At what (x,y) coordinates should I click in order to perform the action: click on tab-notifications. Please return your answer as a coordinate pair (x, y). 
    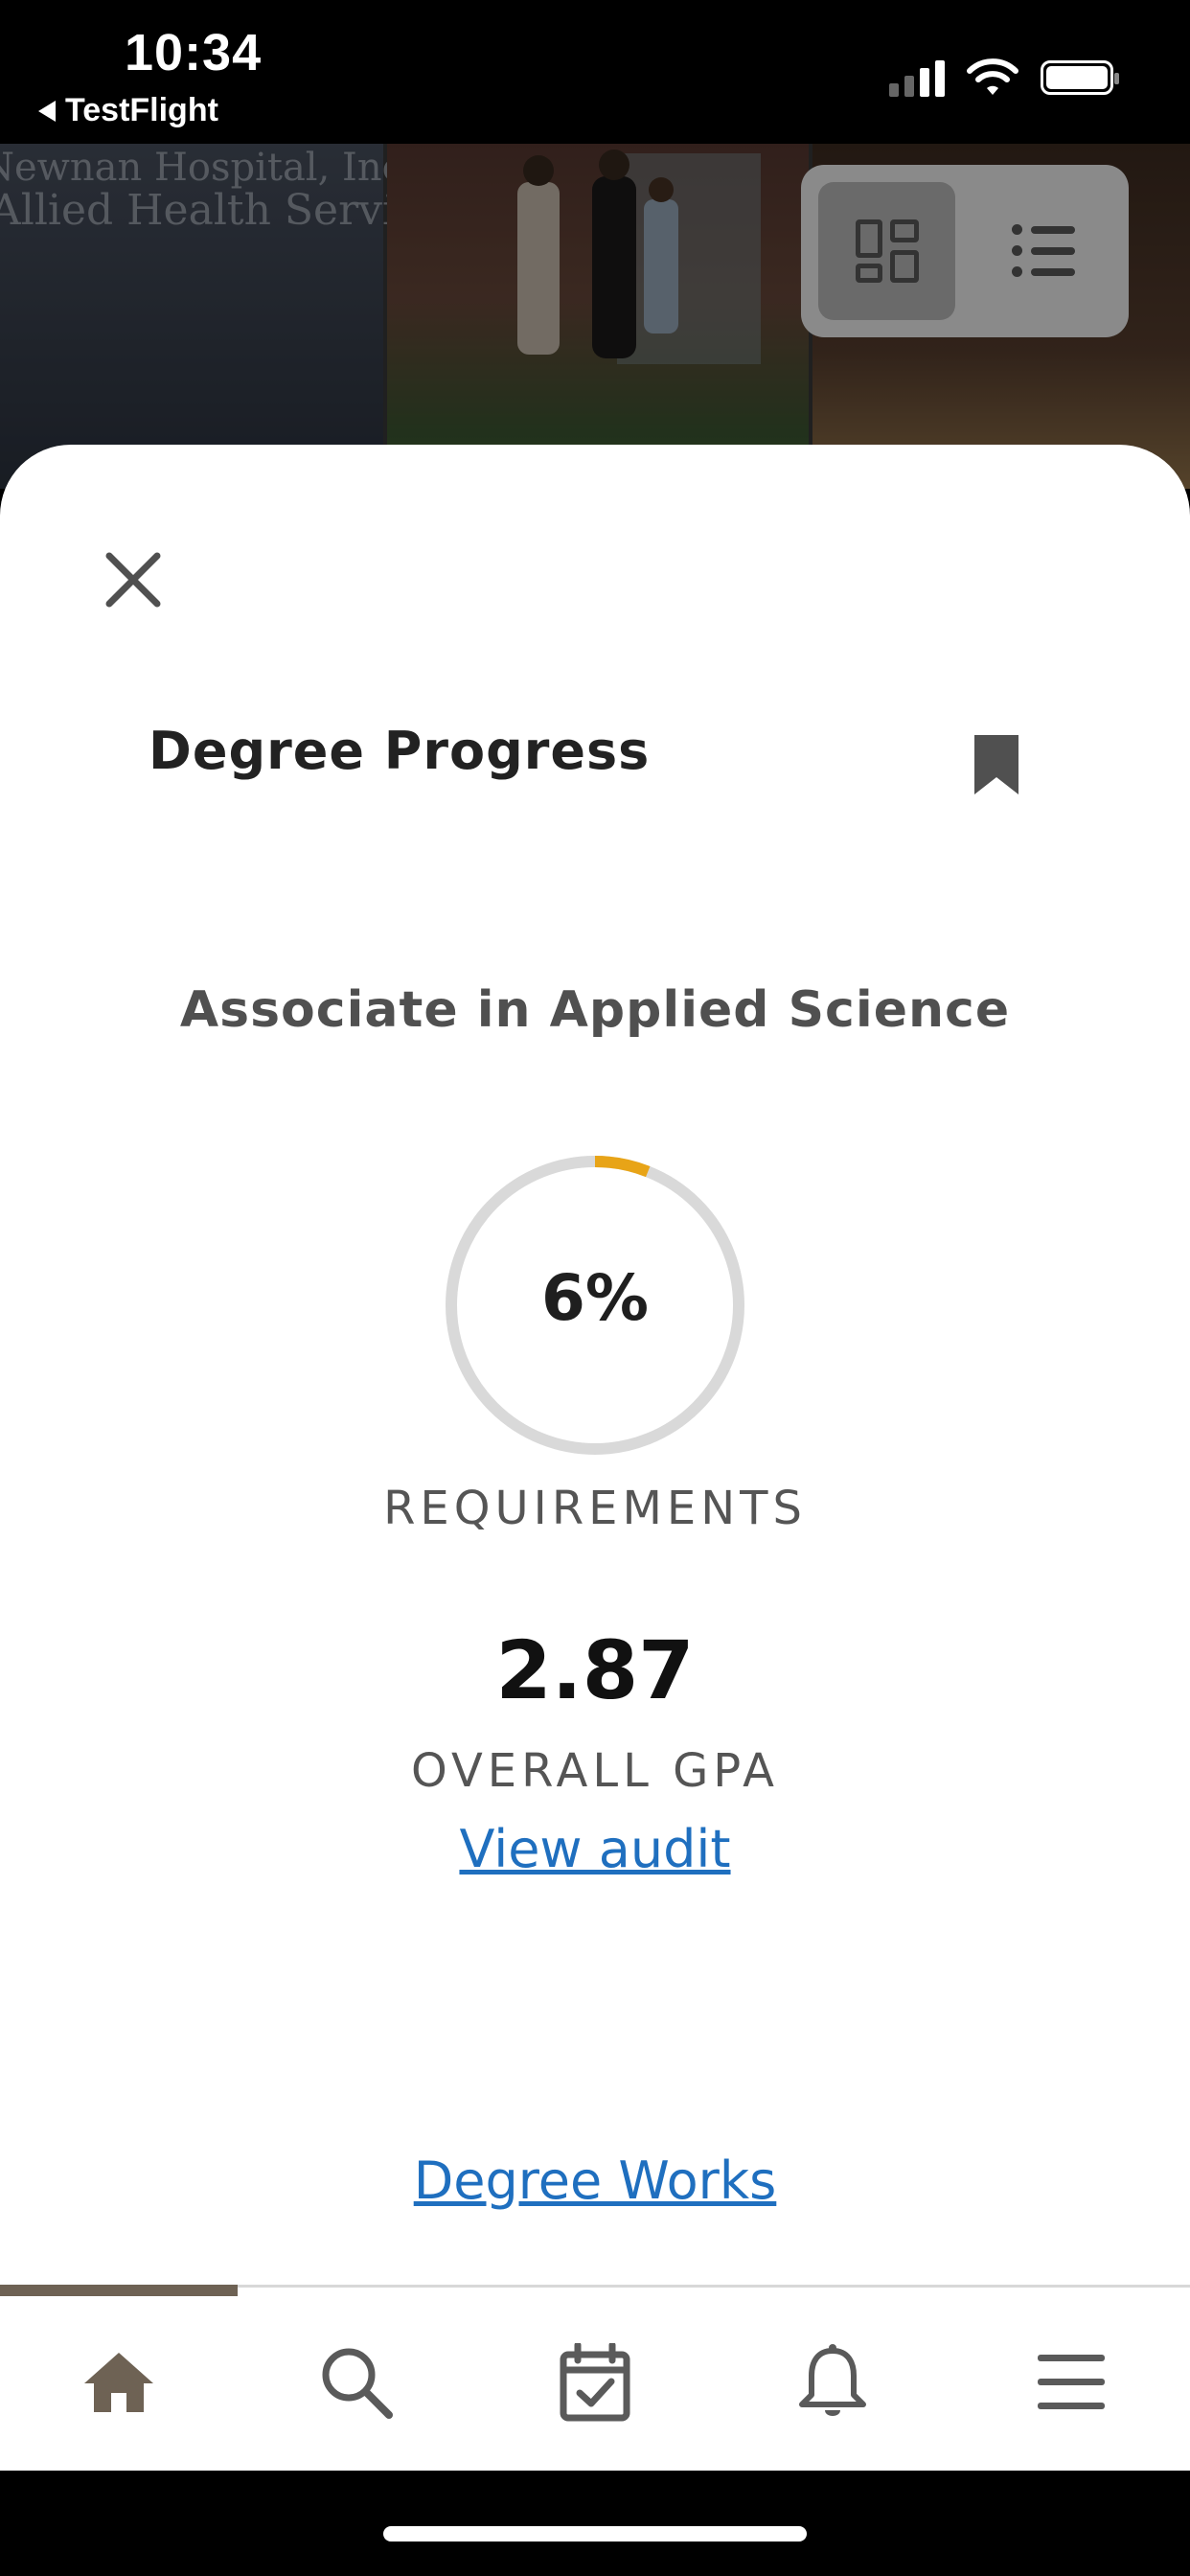
    Looking at the image, I should click on (833, 2382).